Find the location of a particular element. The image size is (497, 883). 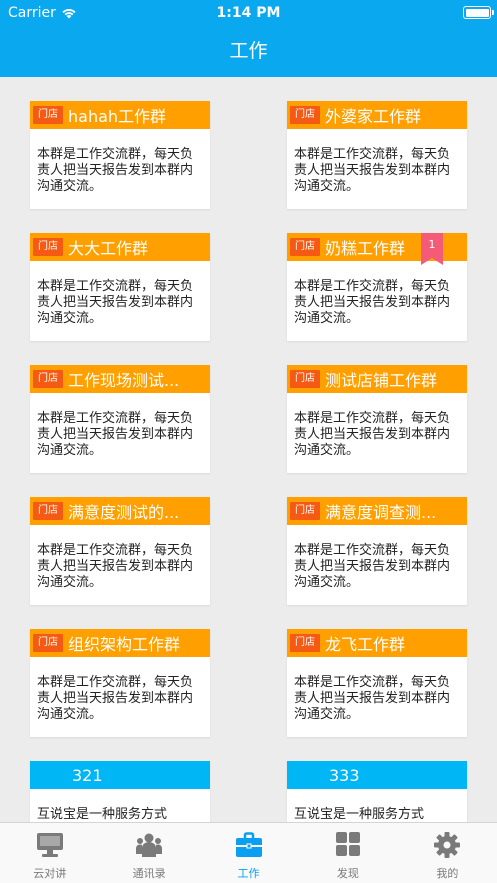

service-group-card: 333 互说宝是一种服务方式 is located at coordinates (377, 796).